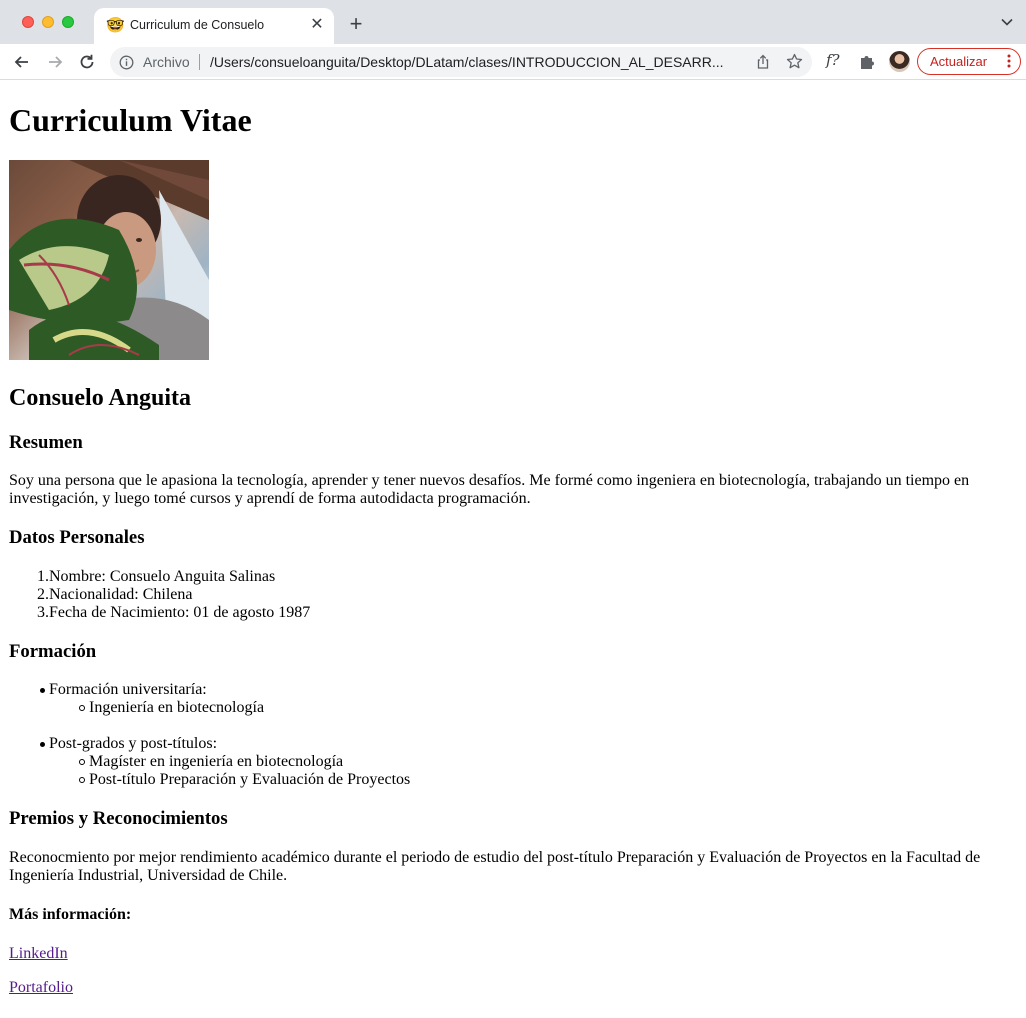 The height and width of the screenshot is (1018, 1026). What do you see at coordinates (70, 914) in the screenshot?
I see `mas-info-heading: Más información:` at bounding box center [70, 914].